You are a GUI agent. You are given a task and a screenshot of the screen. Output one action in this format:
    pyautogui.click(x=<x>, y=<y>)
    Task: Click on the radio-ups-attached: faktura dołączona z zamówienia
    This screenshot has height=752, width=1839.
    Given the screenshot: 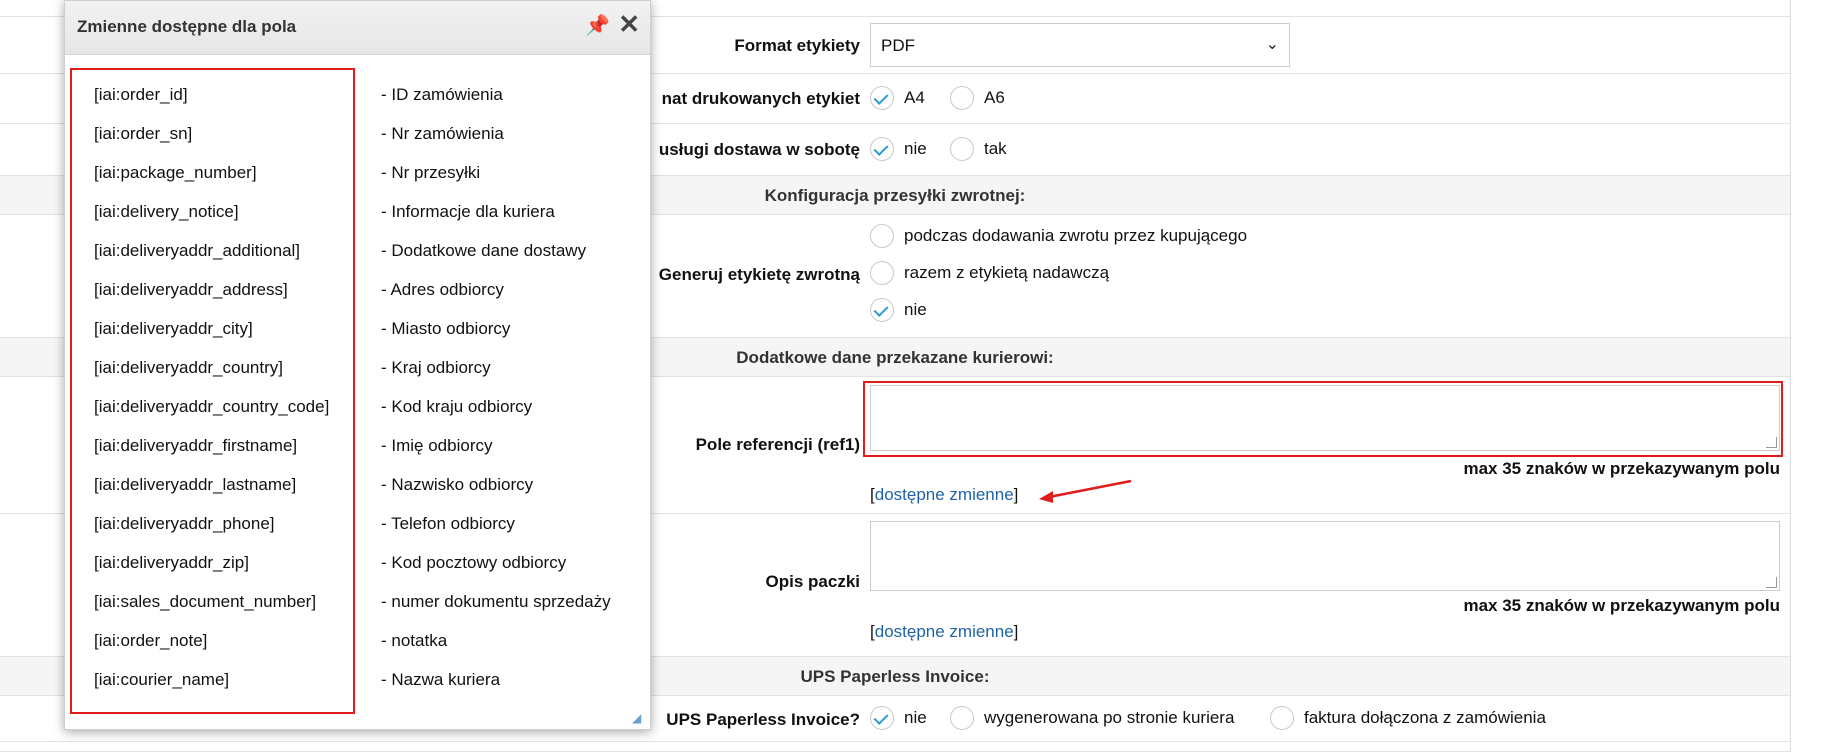 What is the action you would take?
    pyautogui.click(x=1408, y=718)
    